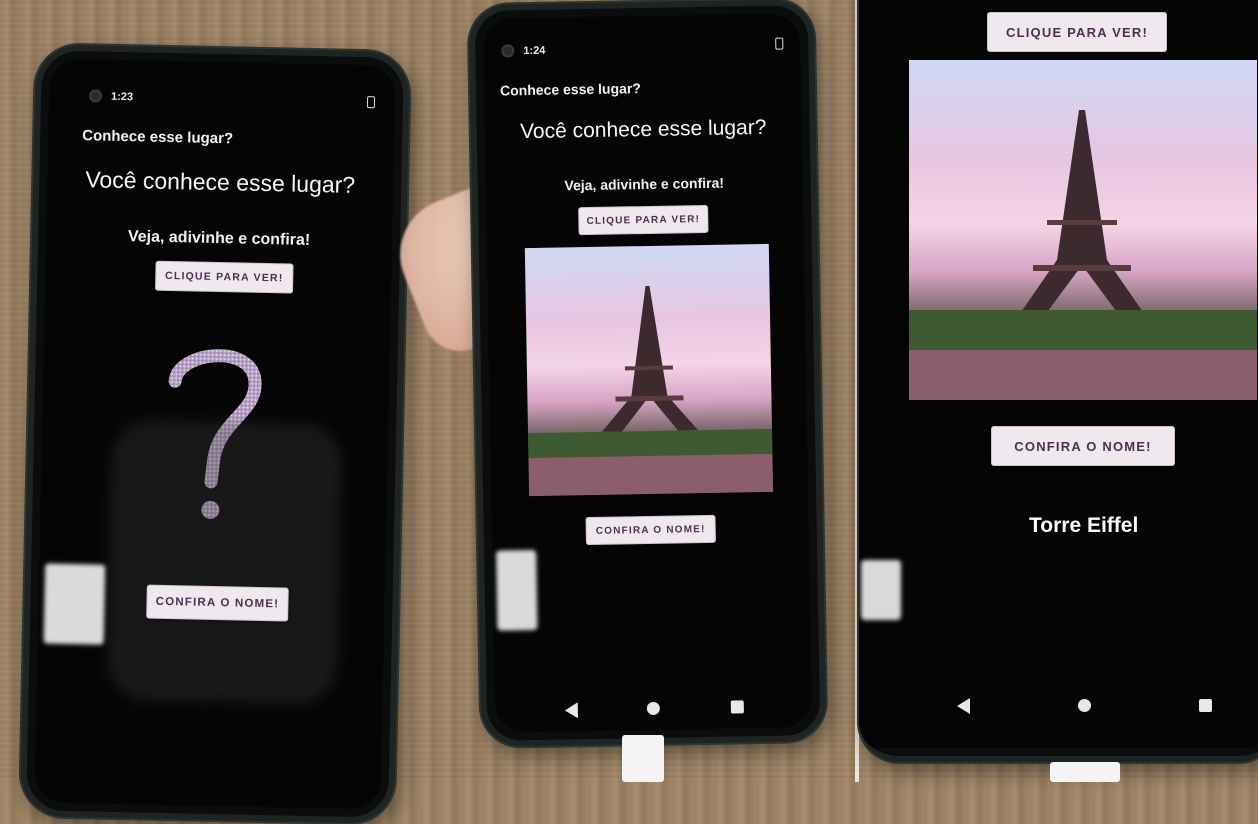  What do you see at coordinates (122, 97) in the screenshot?
I see `status-time: 1:23` at bounding box center [122, 97].